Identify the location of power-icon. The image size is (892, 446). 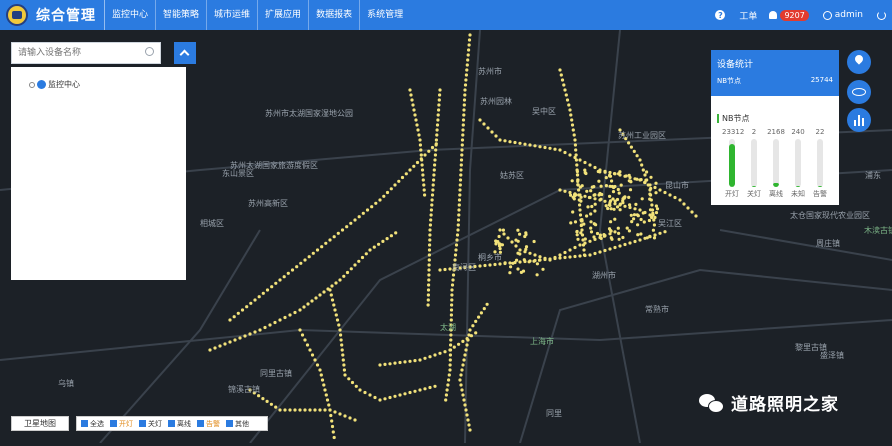
(881, 15).